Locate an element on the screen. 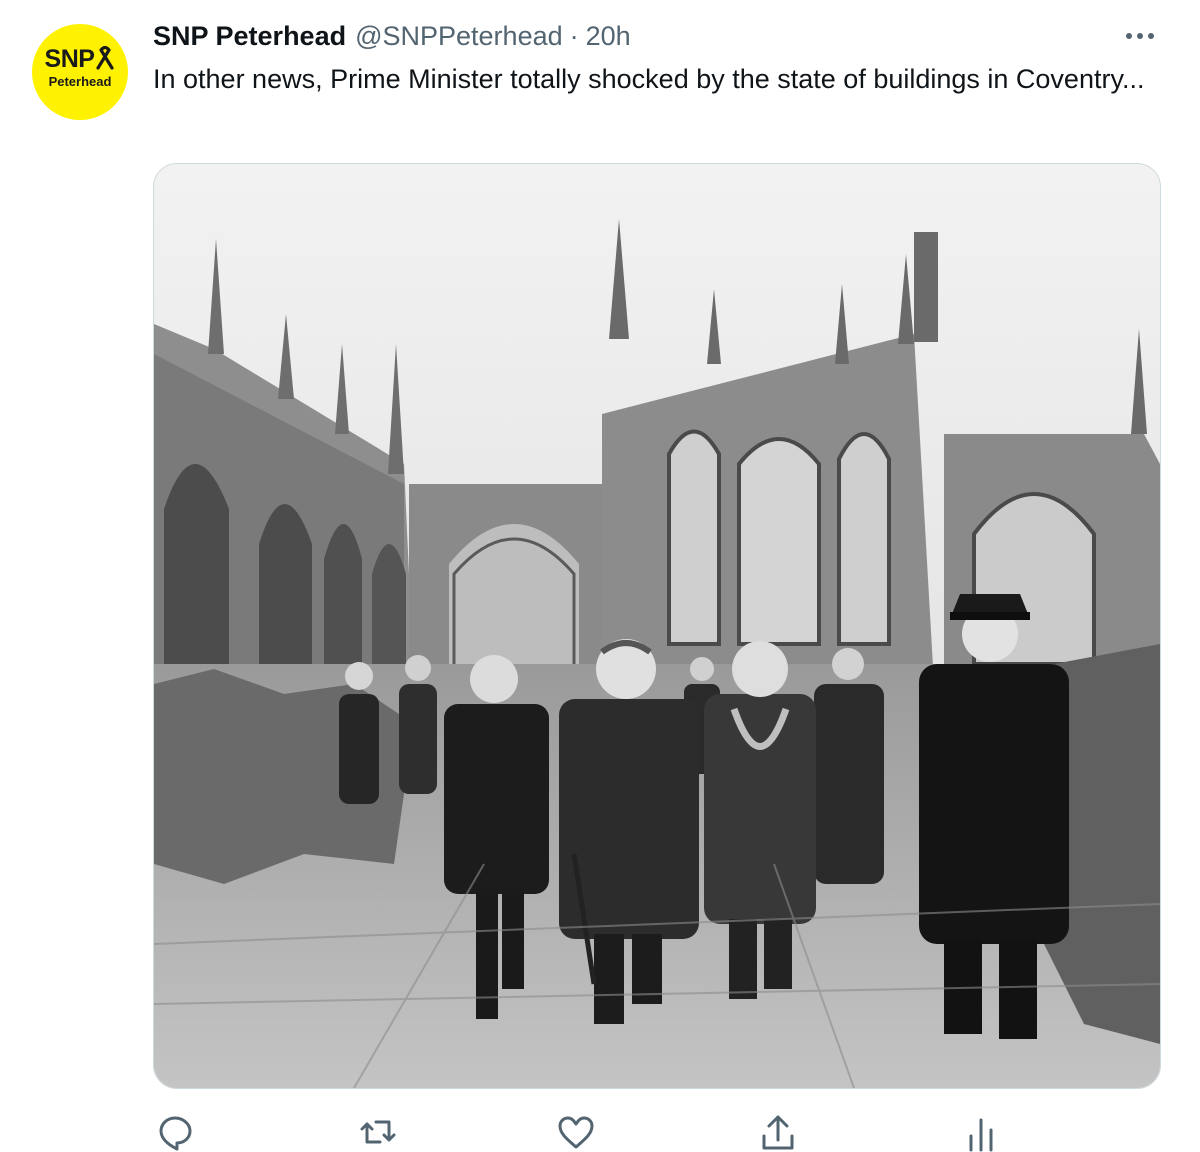 The height and width of the screenshot is (1152, 1200). reply-icon is located at coordinates (175, 1133).